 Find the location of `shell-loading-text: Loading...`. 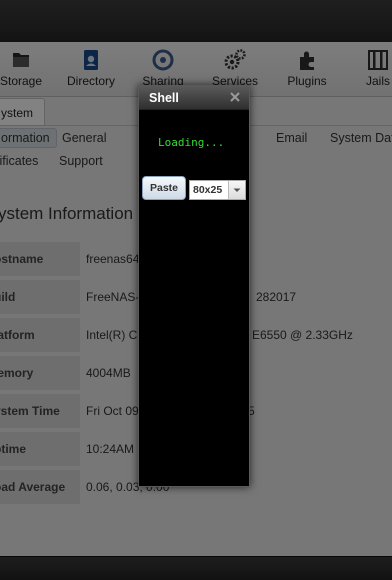

shell-loading-text: Loading... is located at coordinates (191, 142).